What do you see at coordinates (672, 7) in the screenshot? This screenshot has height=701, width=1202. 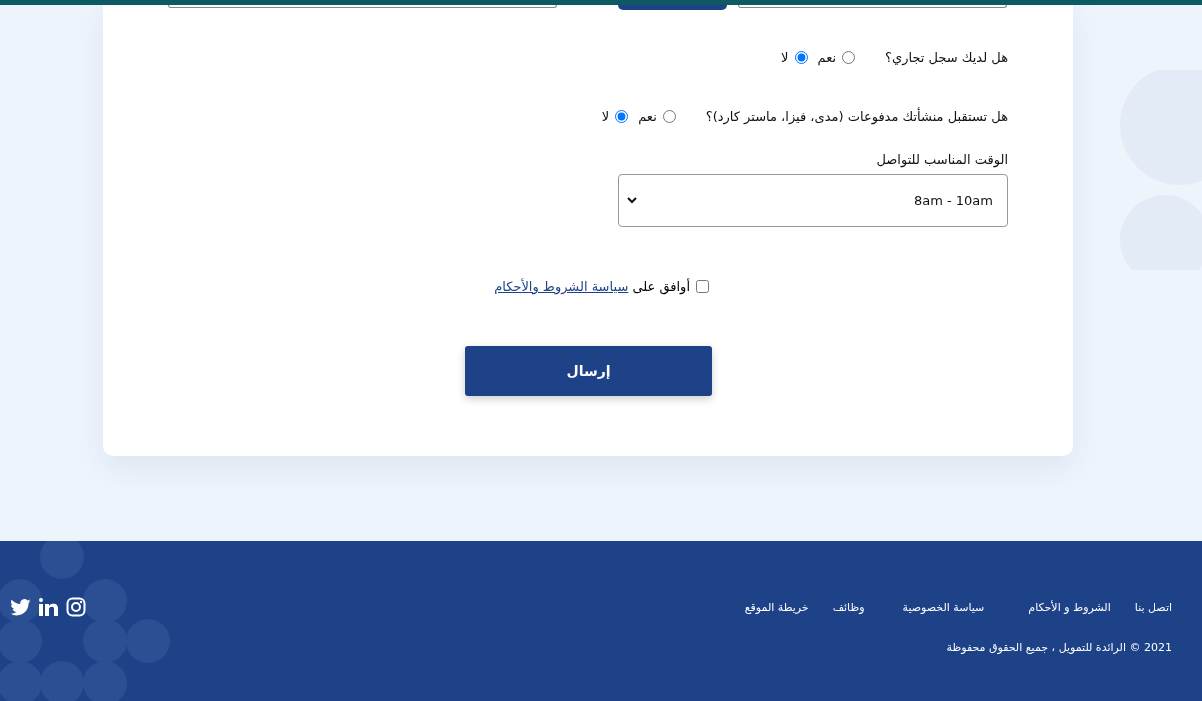 I see `form-button` at bounding box center [672, 7].